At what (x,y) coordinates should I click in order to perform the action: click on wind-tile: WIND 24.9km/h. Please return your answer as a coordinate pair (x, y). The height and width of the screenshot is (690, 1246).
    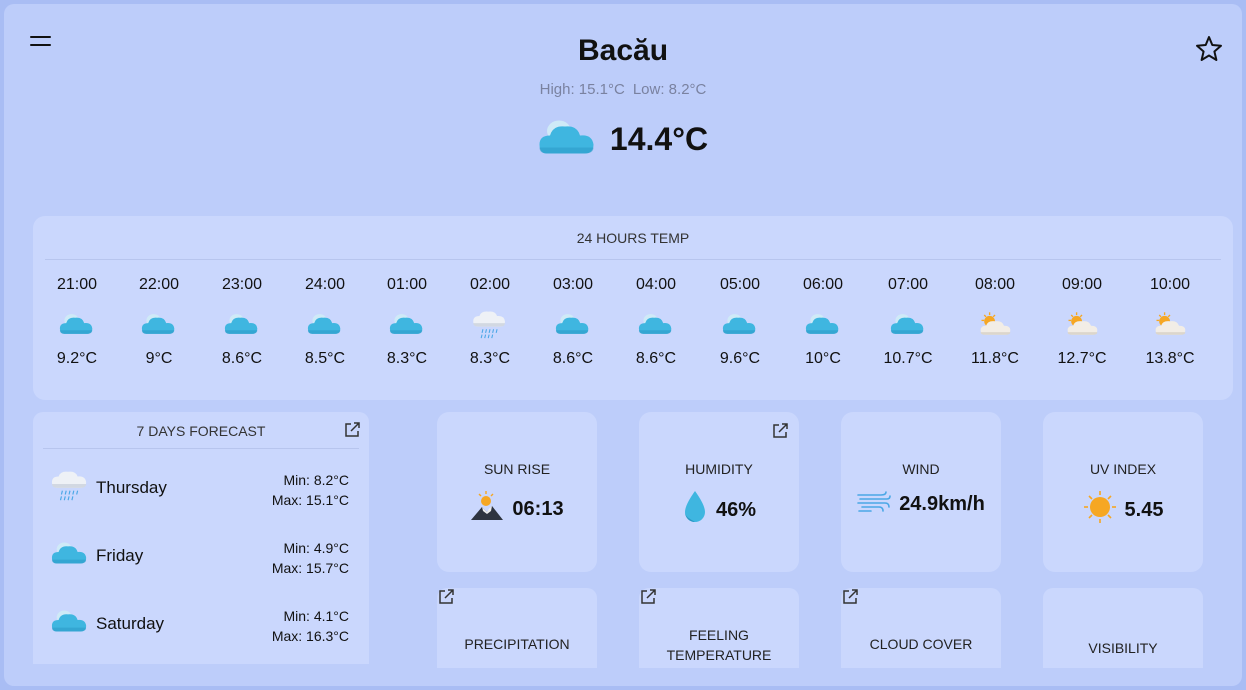
    Looking at the image, I should click on (921, 492).